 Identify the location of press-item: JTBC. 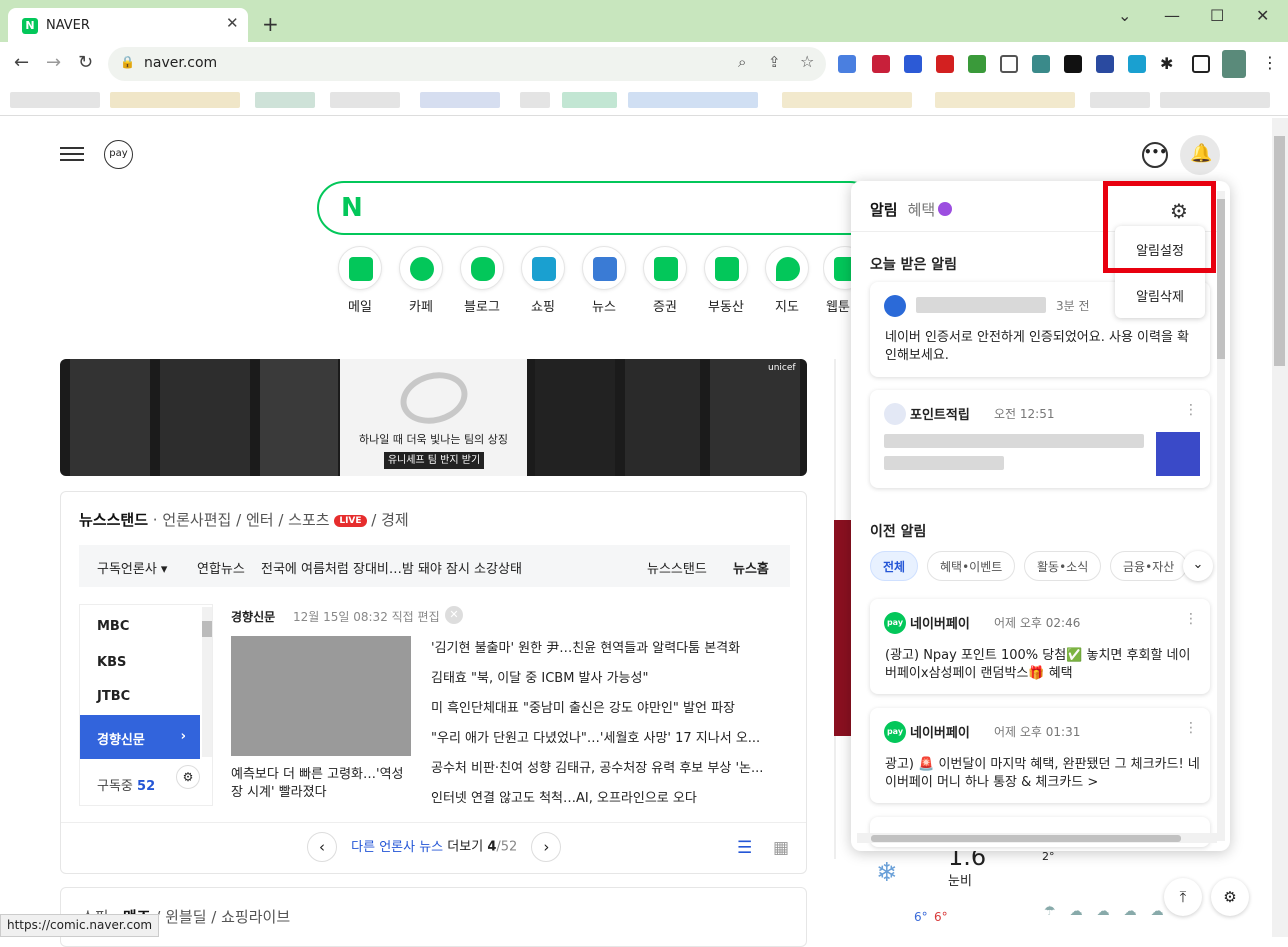
(140, 696).